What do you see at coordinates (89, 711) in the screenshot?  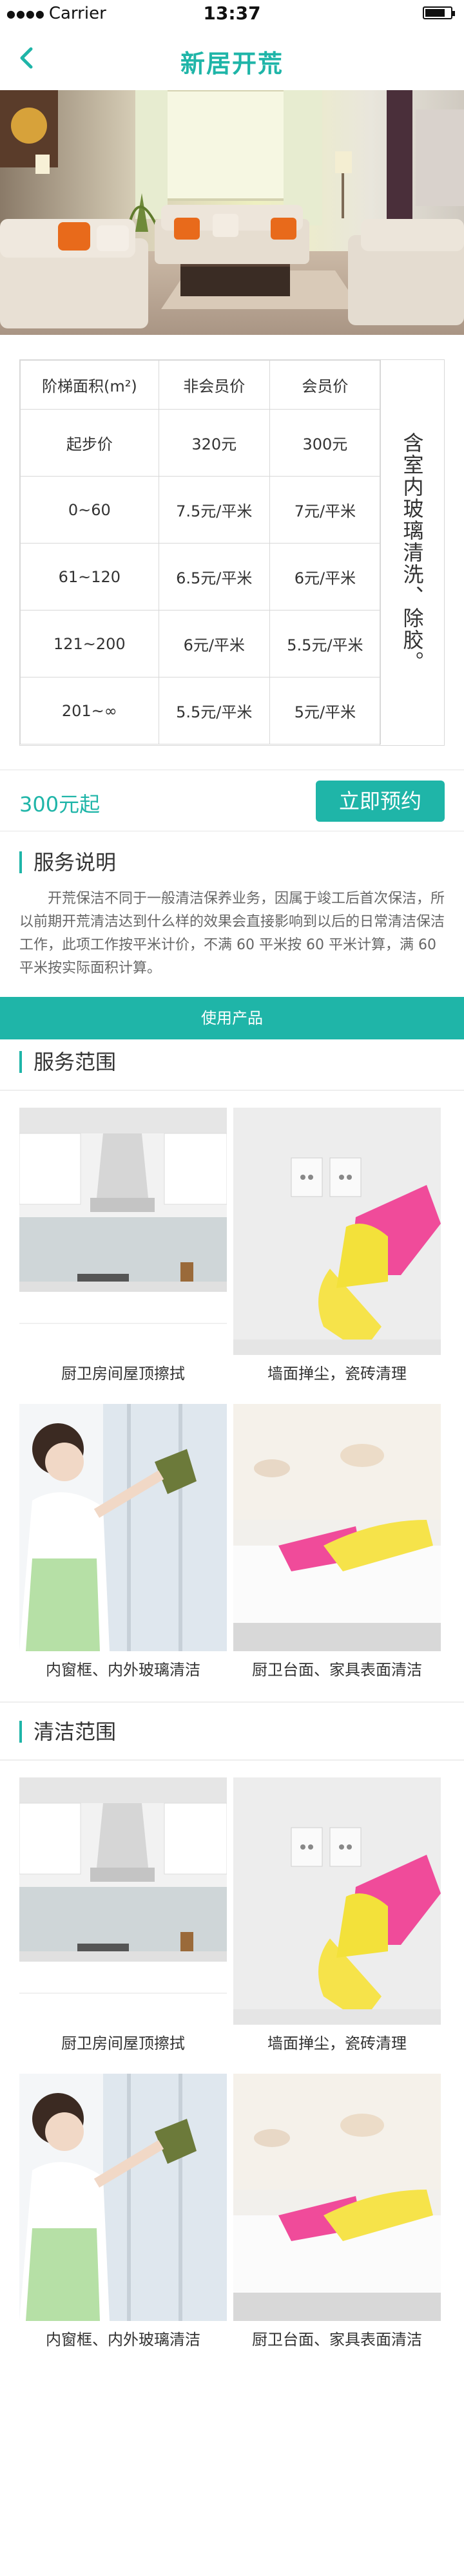 I see `cell-area: 201~∞` at bounding box center [89, 711].